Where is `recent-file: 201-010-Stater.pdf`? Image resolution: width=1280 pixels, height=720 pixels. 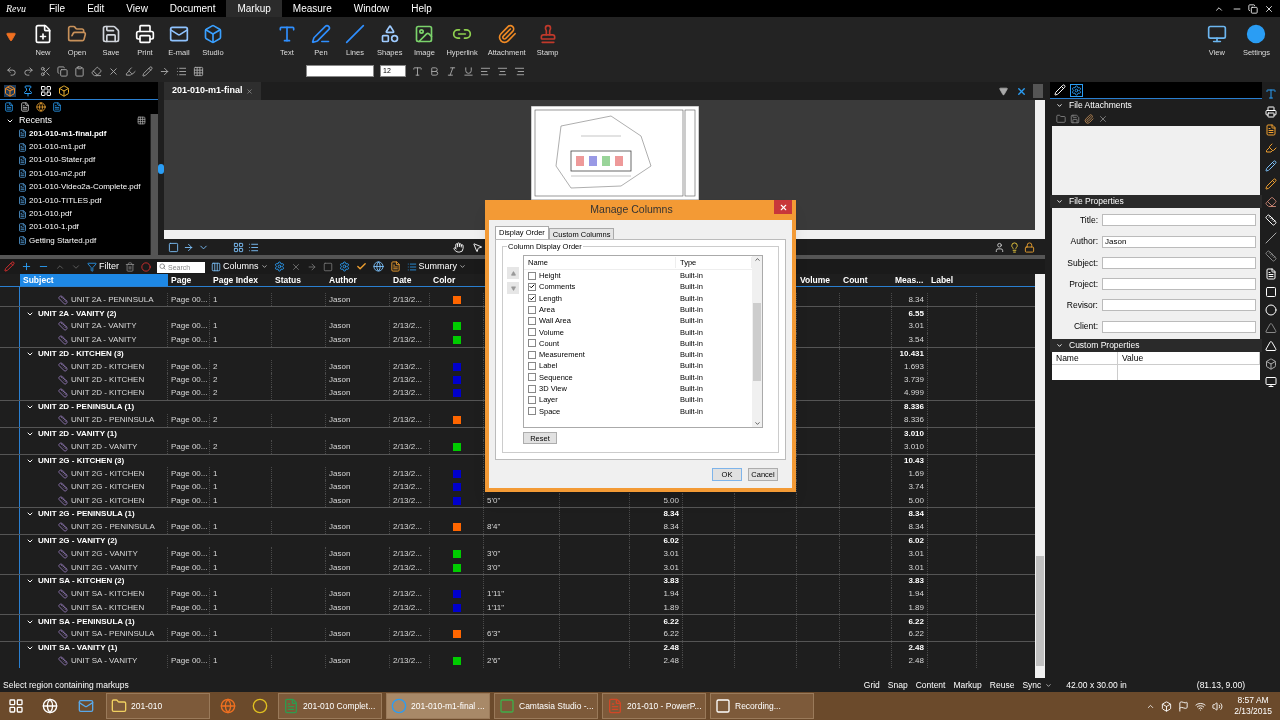
recent-file: 201-010-Stater.pdf is located at coordinates (62, 160).